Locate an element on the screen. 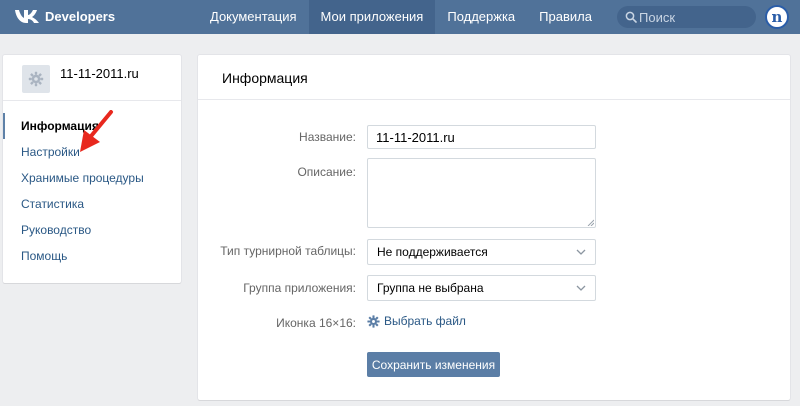 The image size is (800, 406). name-input is located at coordinates (481, 137).